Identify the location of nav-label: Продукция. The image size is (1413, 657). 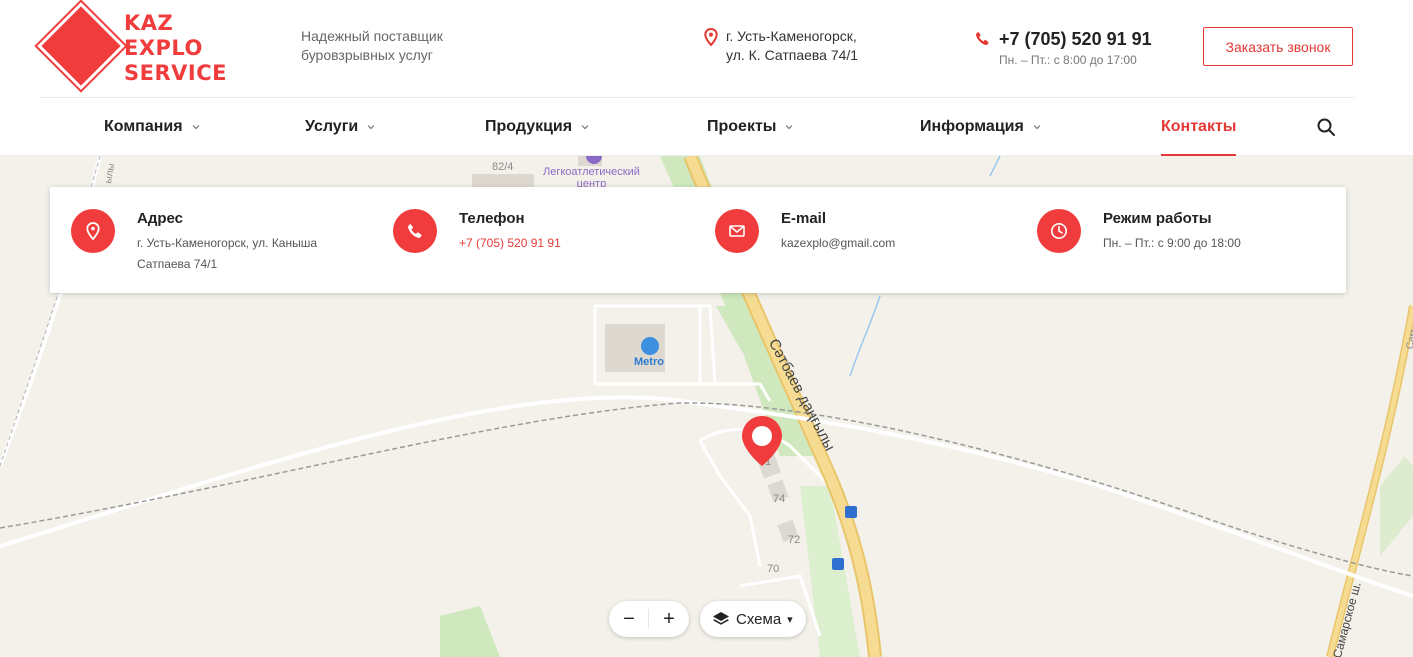
(529, 126).